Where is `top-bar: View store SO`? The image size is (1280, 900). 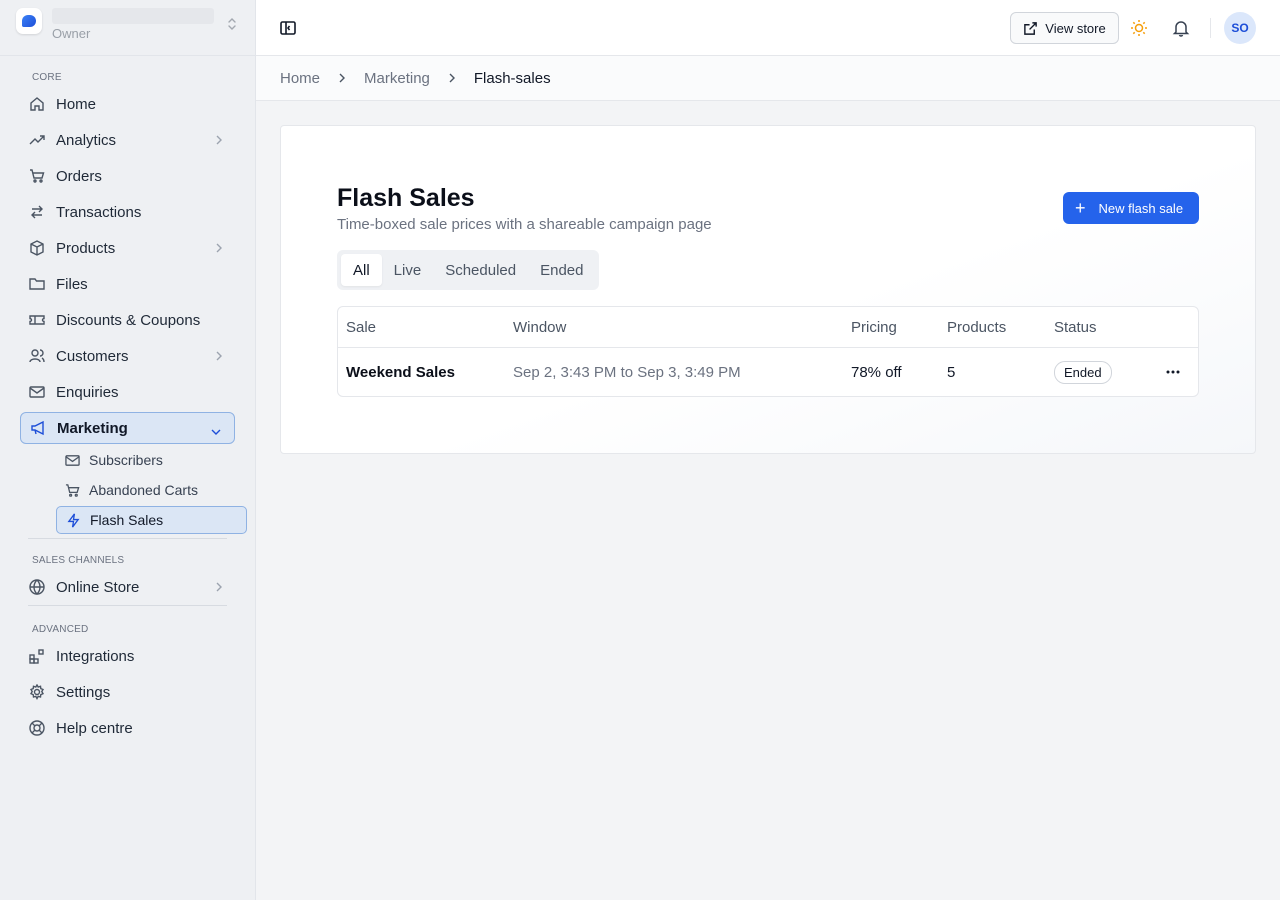 top-bar: View store SO is located at coordinates (768, 28).